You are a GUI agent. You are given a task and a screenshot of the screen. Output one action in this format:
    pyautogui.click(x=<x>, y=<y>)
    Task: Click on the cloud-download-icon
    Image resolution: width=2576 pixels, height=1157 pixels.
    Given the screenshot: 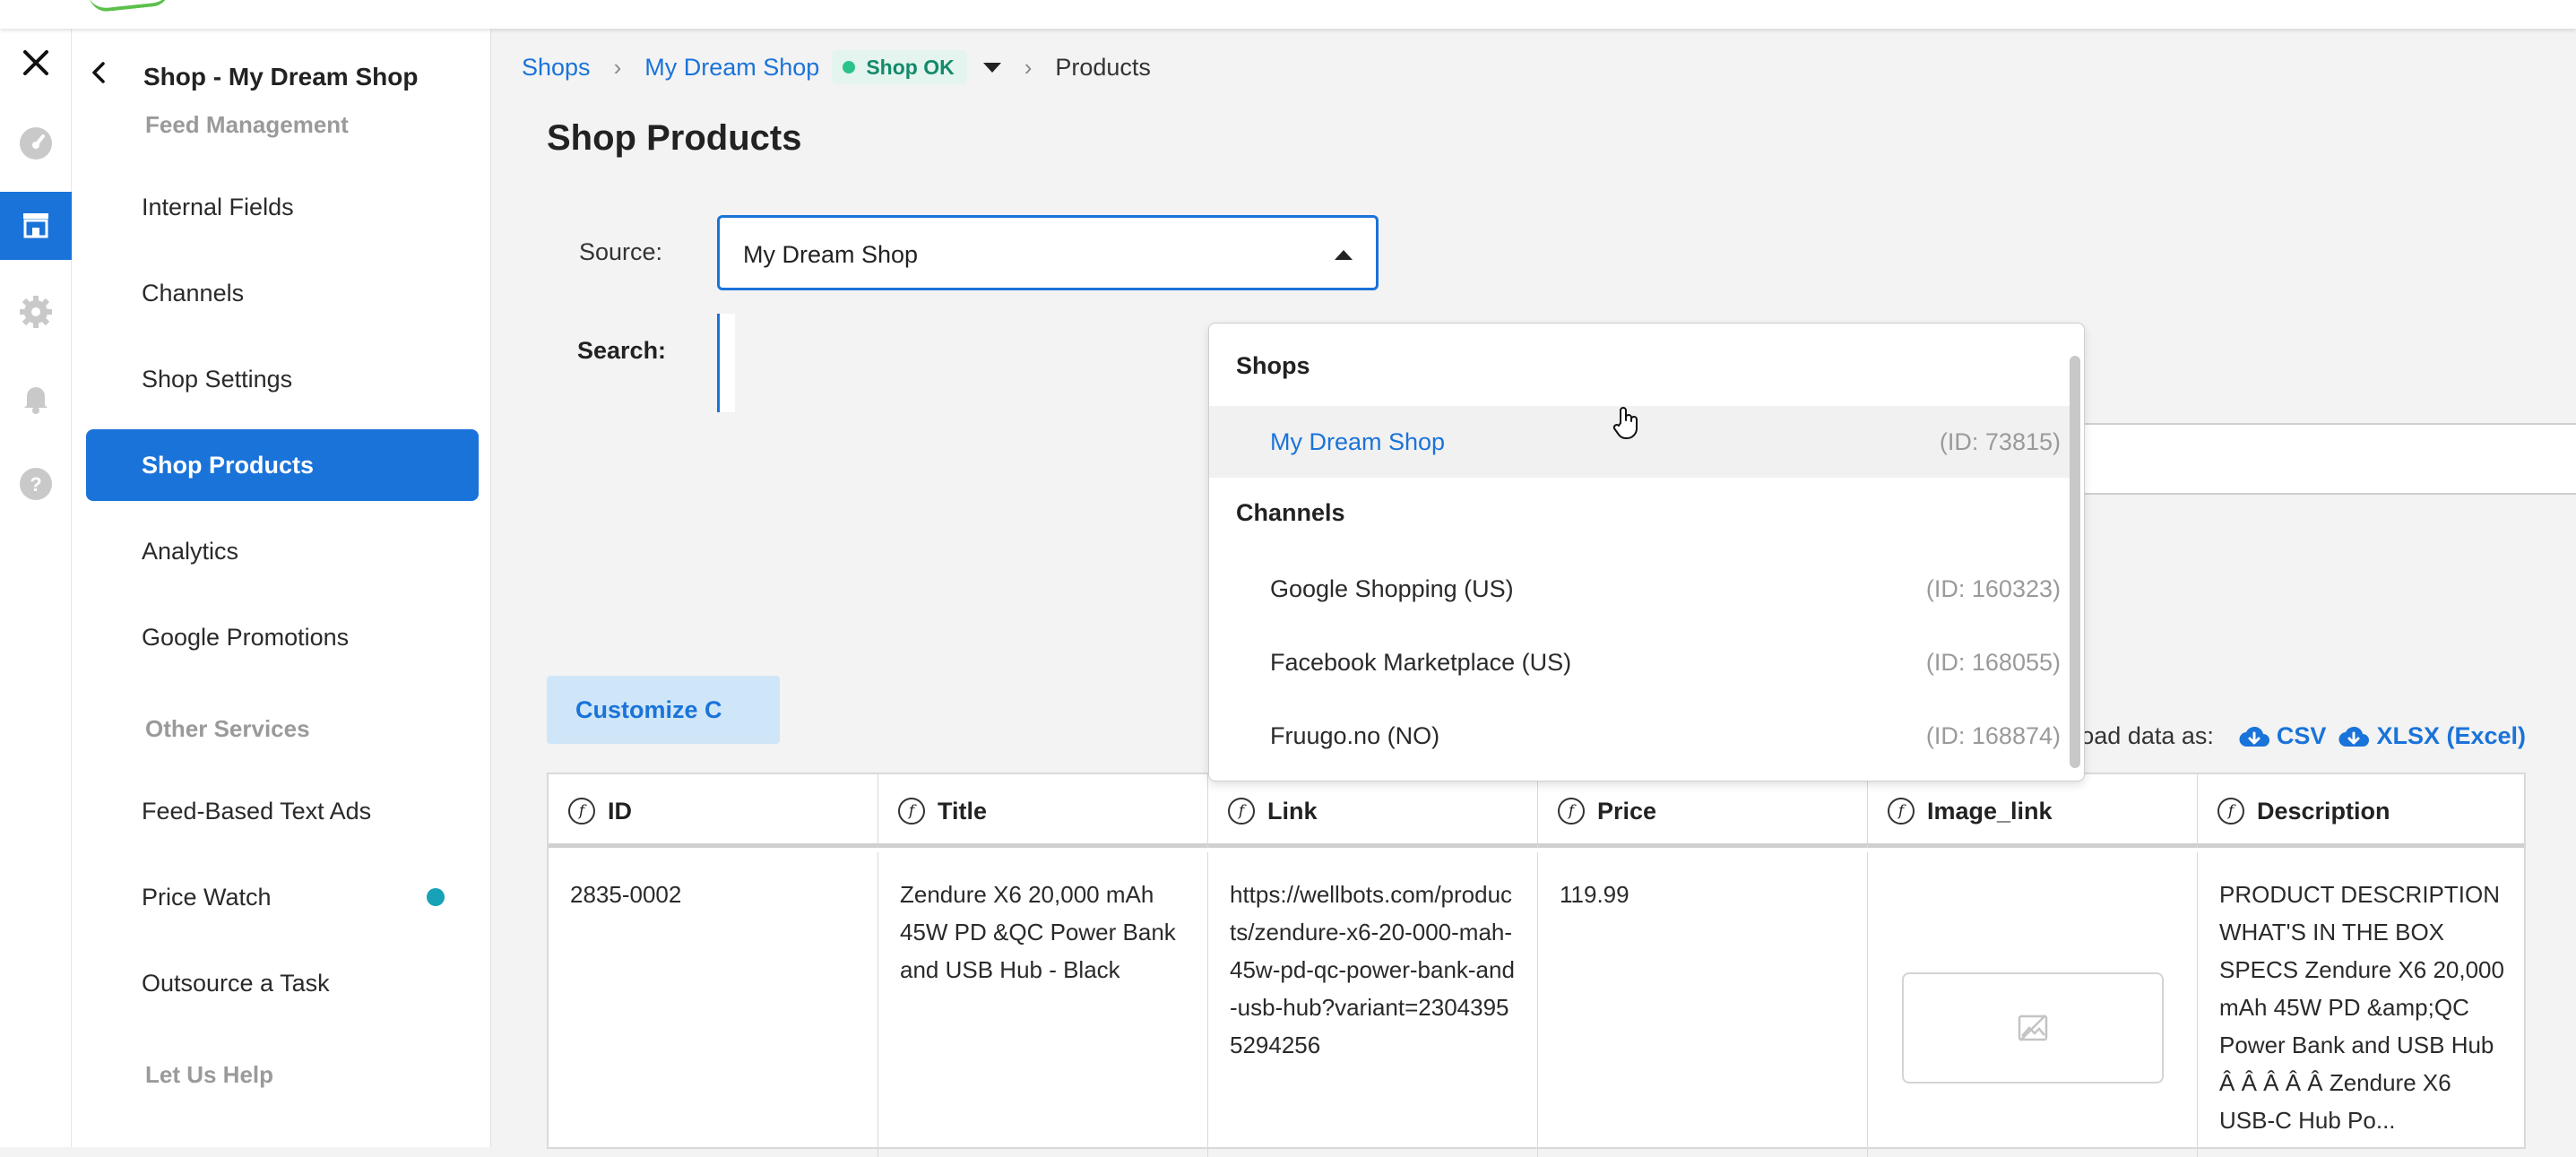 What is the action you would take?
    pyautogui.click(x=2354, y=737)
    